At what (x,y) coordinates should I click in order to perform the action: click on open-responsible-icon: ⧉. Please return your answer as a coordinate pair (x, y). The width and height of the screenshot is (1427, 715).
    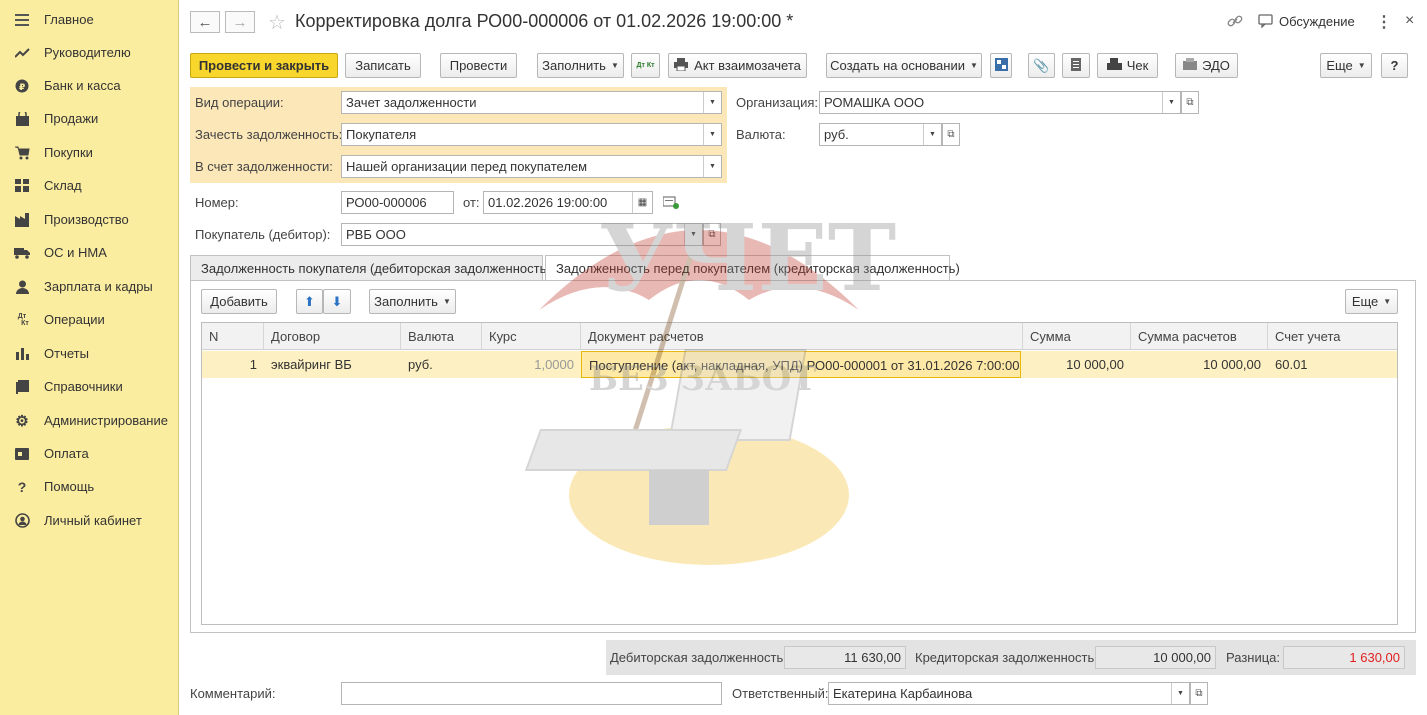
    Looking at the image, I should click on (1199, 693).